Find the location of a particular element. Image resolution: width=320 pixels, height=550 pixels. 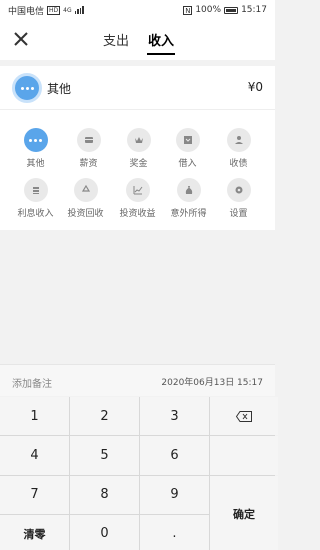

signal-icon is located at coordinates (79, 10).